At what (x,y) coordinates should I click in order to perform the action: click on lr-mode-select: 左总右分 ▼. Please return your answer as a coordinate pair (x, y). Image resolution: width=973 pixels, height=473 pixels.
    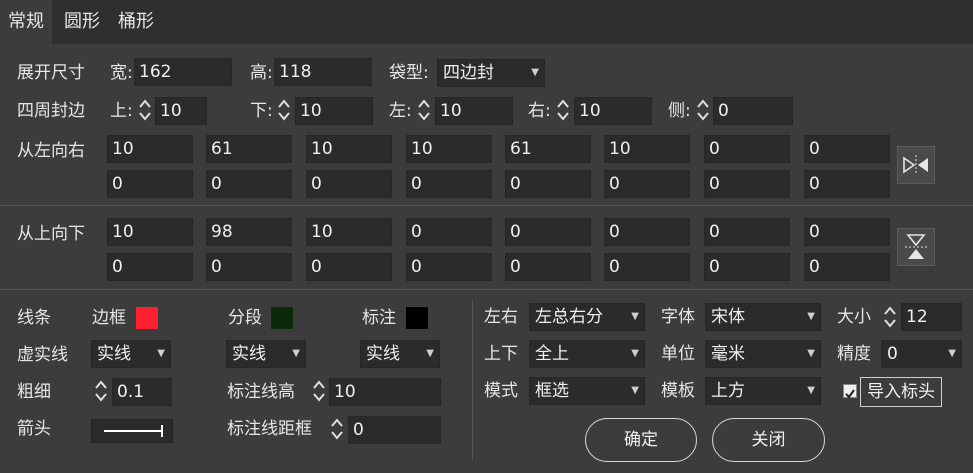
    Looking at the image, I should click on (587, 317).